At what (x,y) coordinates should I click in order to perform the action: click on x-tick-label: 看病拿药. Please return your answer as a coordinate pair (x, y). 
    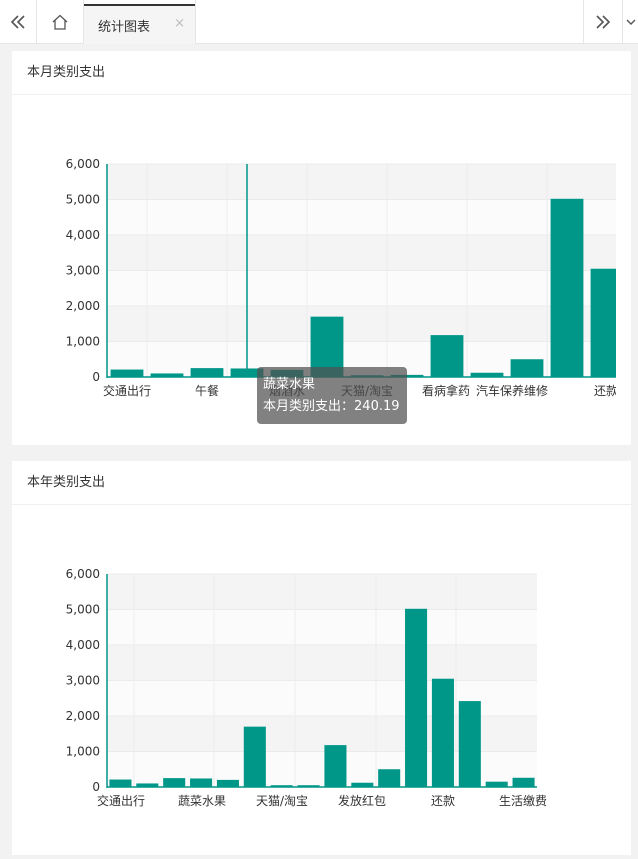
    Looking at the image, I should click on (446, 390).